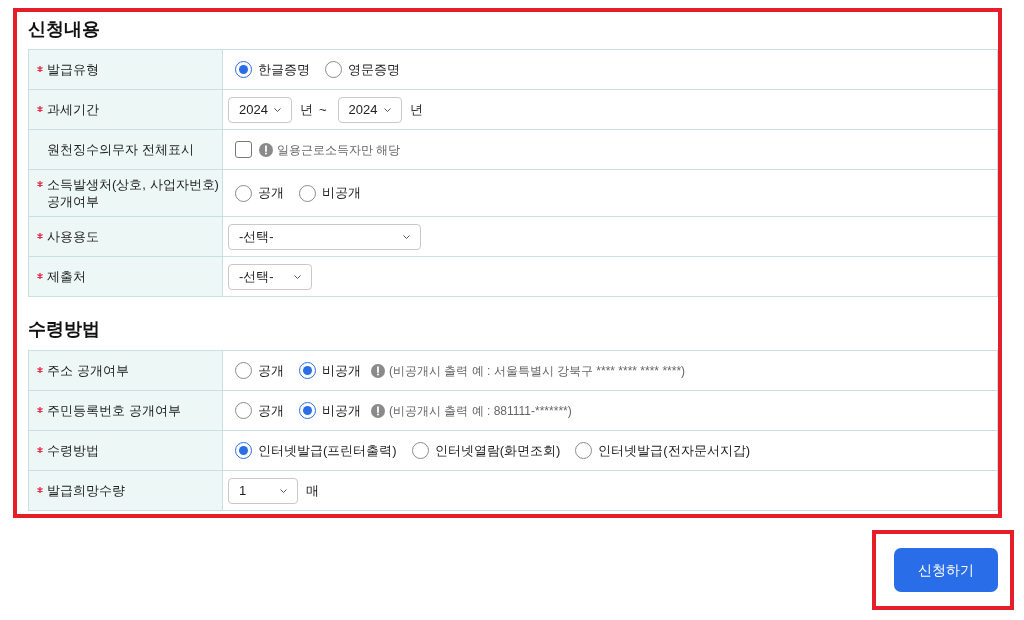 This screenshot has width=1024, height=620. What do you see at coordinates (114, 410) in the screenshot?
I see `field-label: 주민등록번호 공개여부` at bounding box center [114, 410].